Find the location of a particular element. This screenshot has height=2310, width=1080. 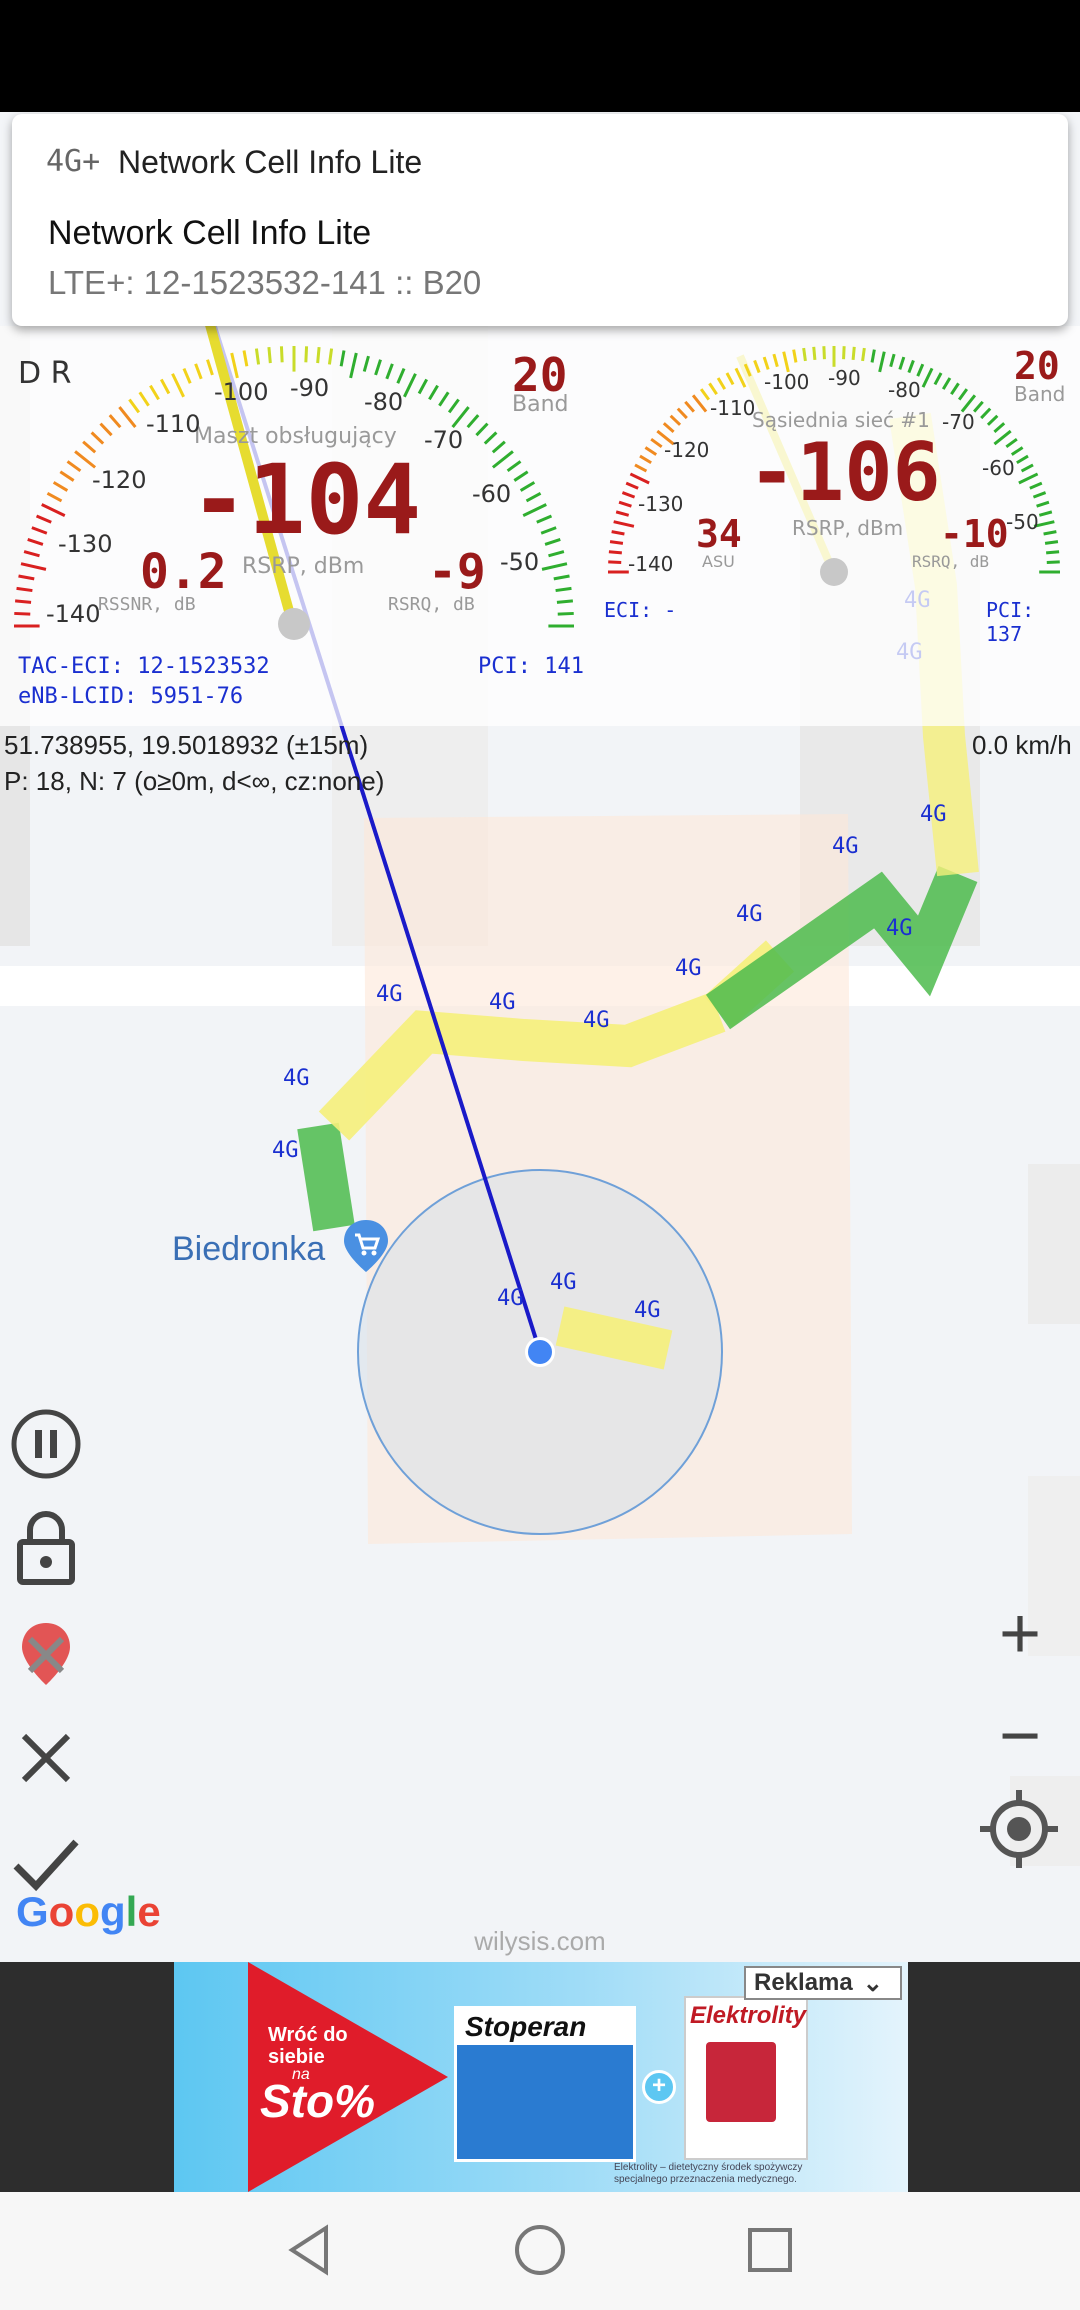

clear-markers-button is located at coordinates (46, 1654).